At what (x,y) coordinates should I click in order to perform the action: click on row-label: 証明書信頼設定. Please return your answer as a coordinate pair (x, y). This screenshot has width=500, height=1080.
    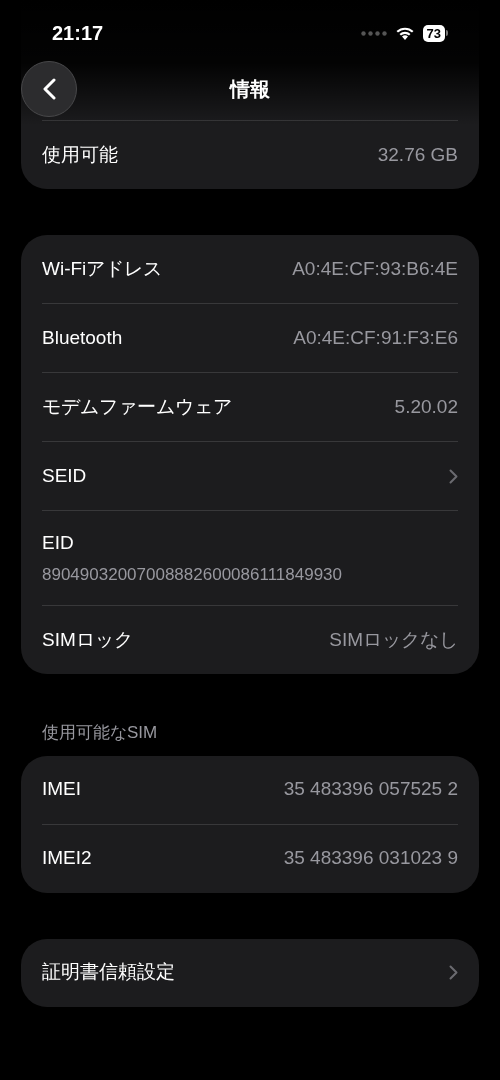
    Looking at the image, I should click on (108, 972).